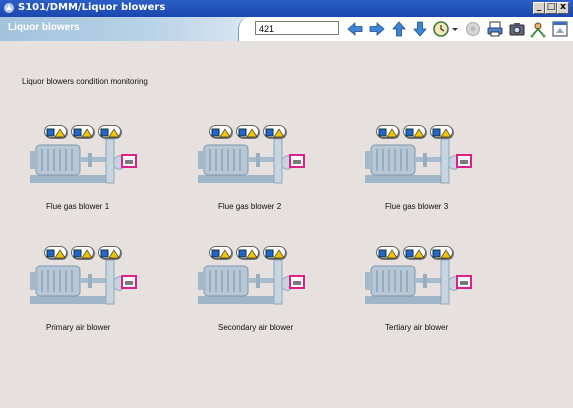 This screenshot has width=573, height=408. What do you see at coordinates (126, 29) in the screenshot?
I see `page-name-banner: Liquor blowers` at bounding box center [126, 29].